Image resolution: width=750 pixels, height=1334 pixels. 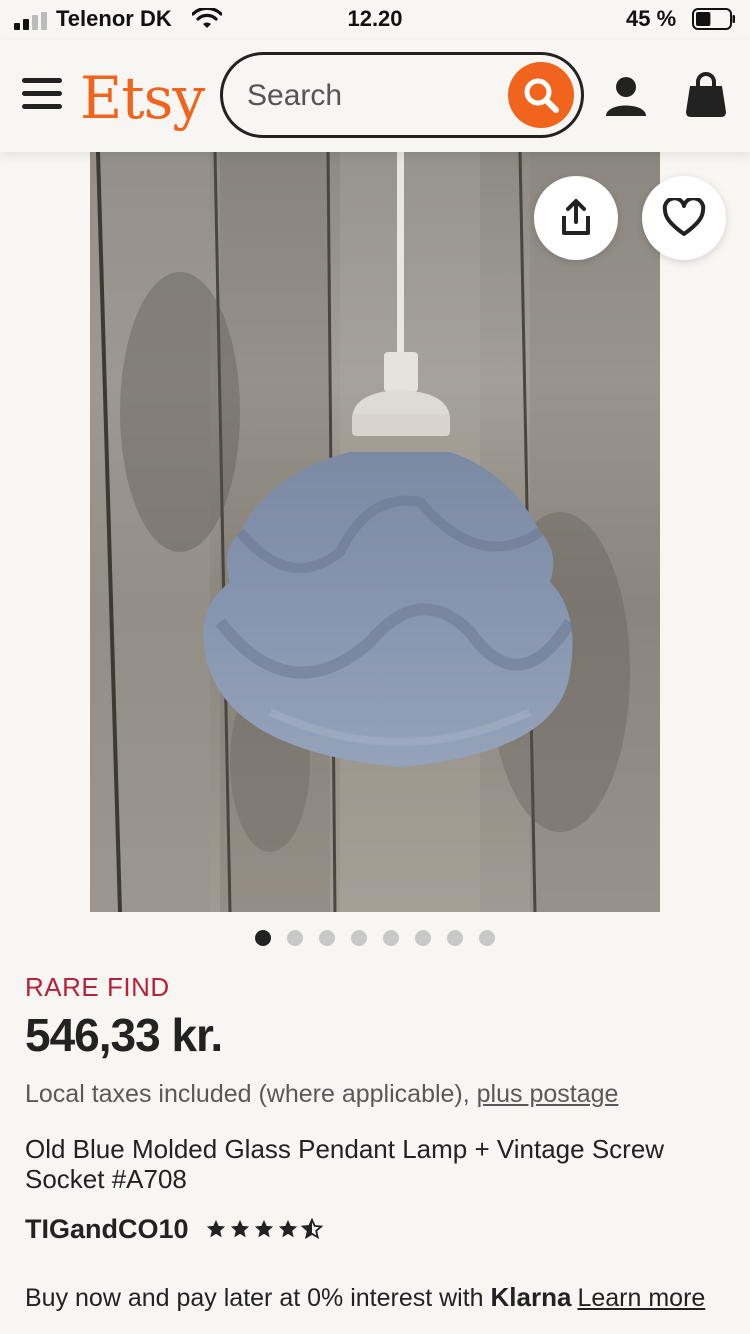 What do you see at coordinates (107, 1229) in the screenshot?
I see `shop-name-link: TIGandCO10` at bounding box center [107, 1229].